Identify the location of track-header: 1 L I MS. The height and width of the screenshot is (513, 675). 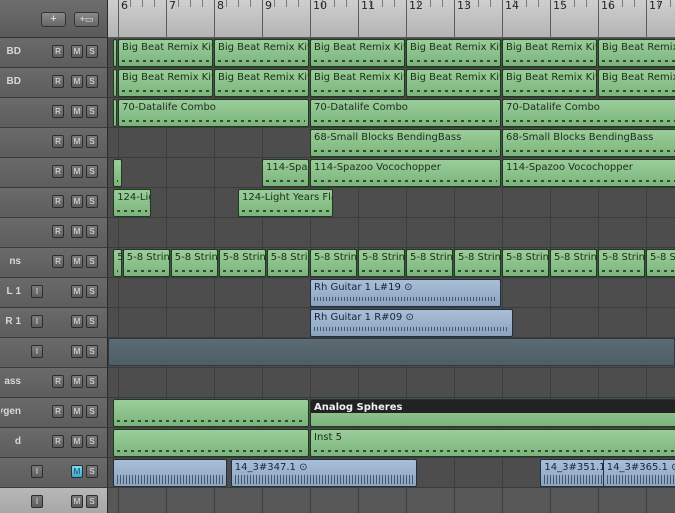
(54, 293).